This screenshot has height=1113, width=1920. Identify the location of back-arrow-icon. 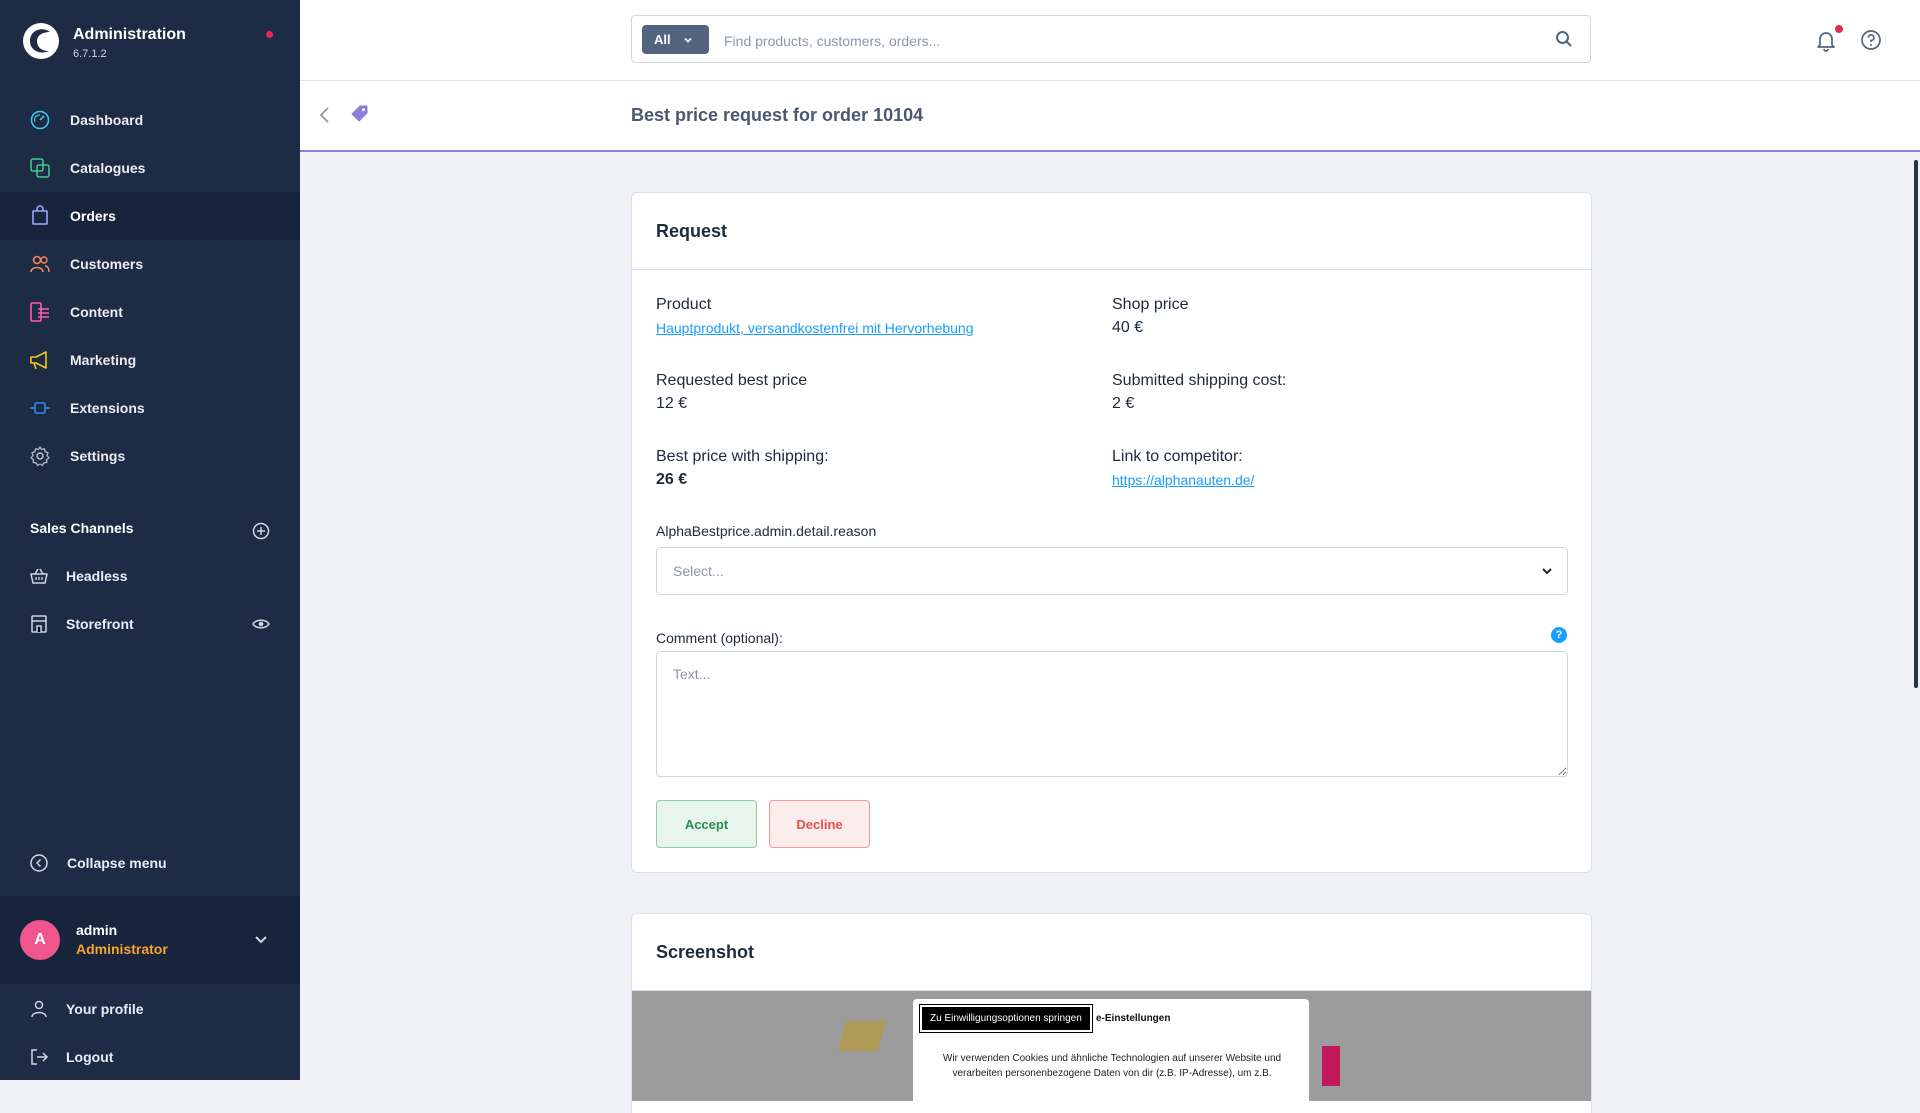
(325, 115).